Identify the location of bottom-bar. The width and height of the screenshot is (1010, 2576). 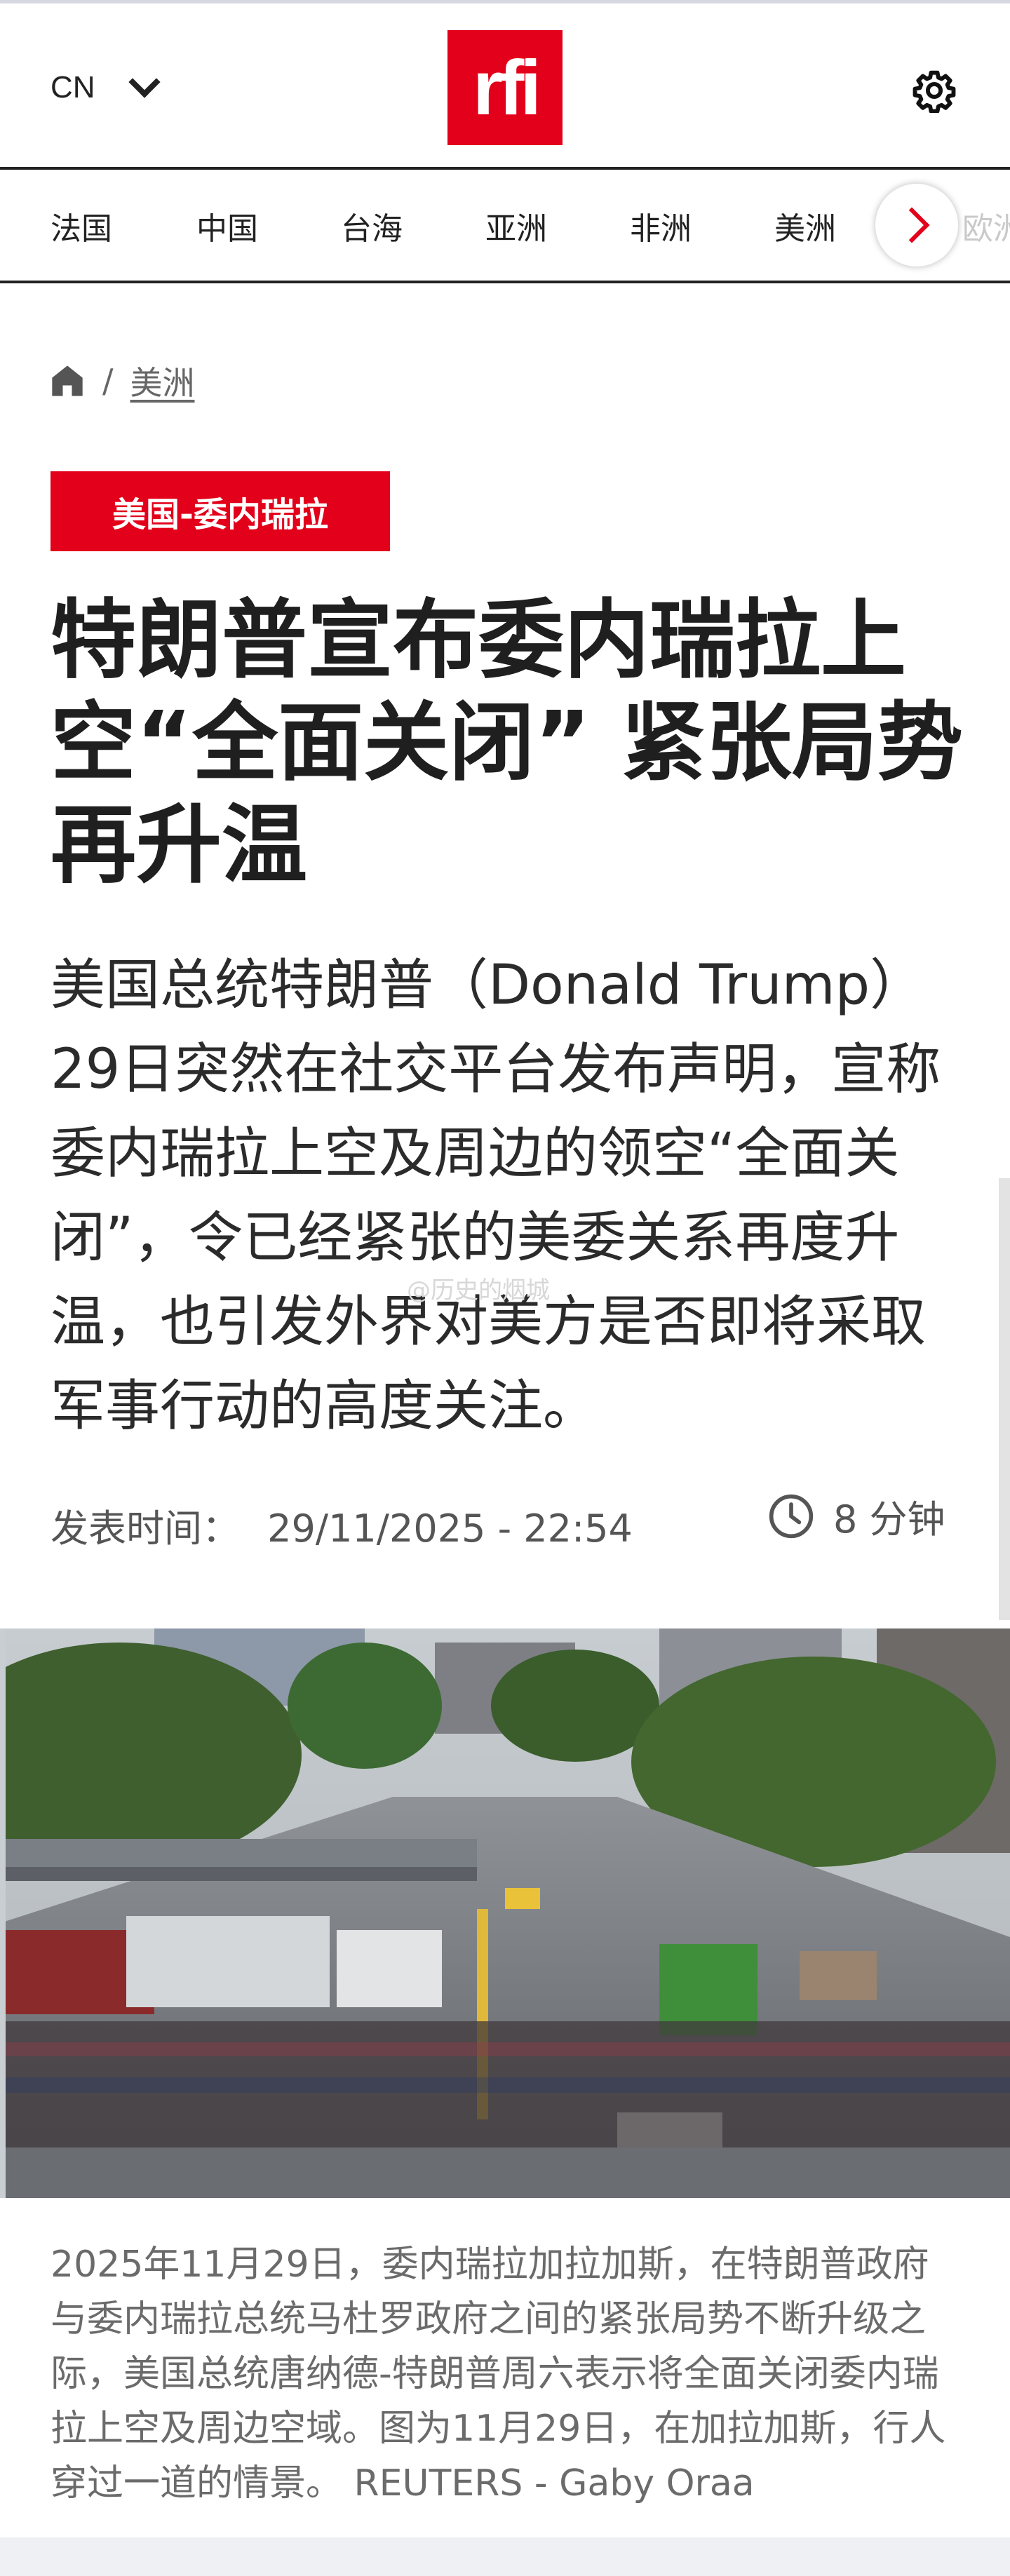
(505, 2556).